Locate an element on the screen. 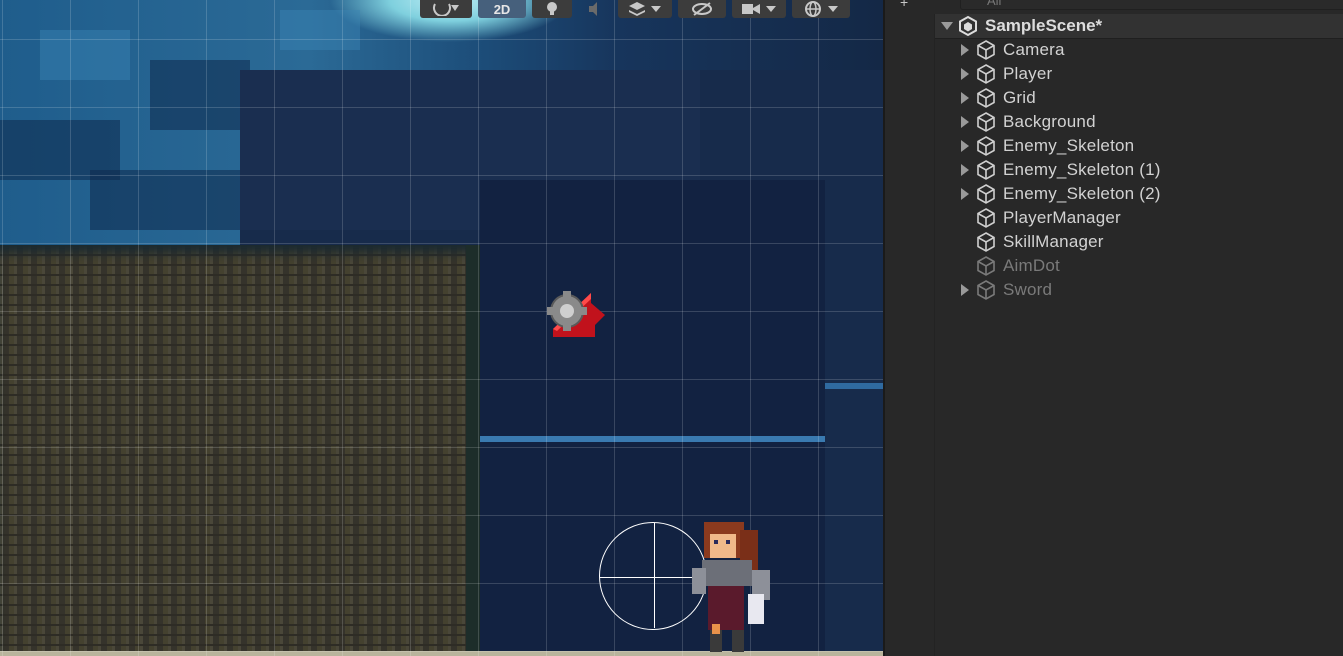  hierarchy-item-label: Grid is located at coordinates (1019, 97).